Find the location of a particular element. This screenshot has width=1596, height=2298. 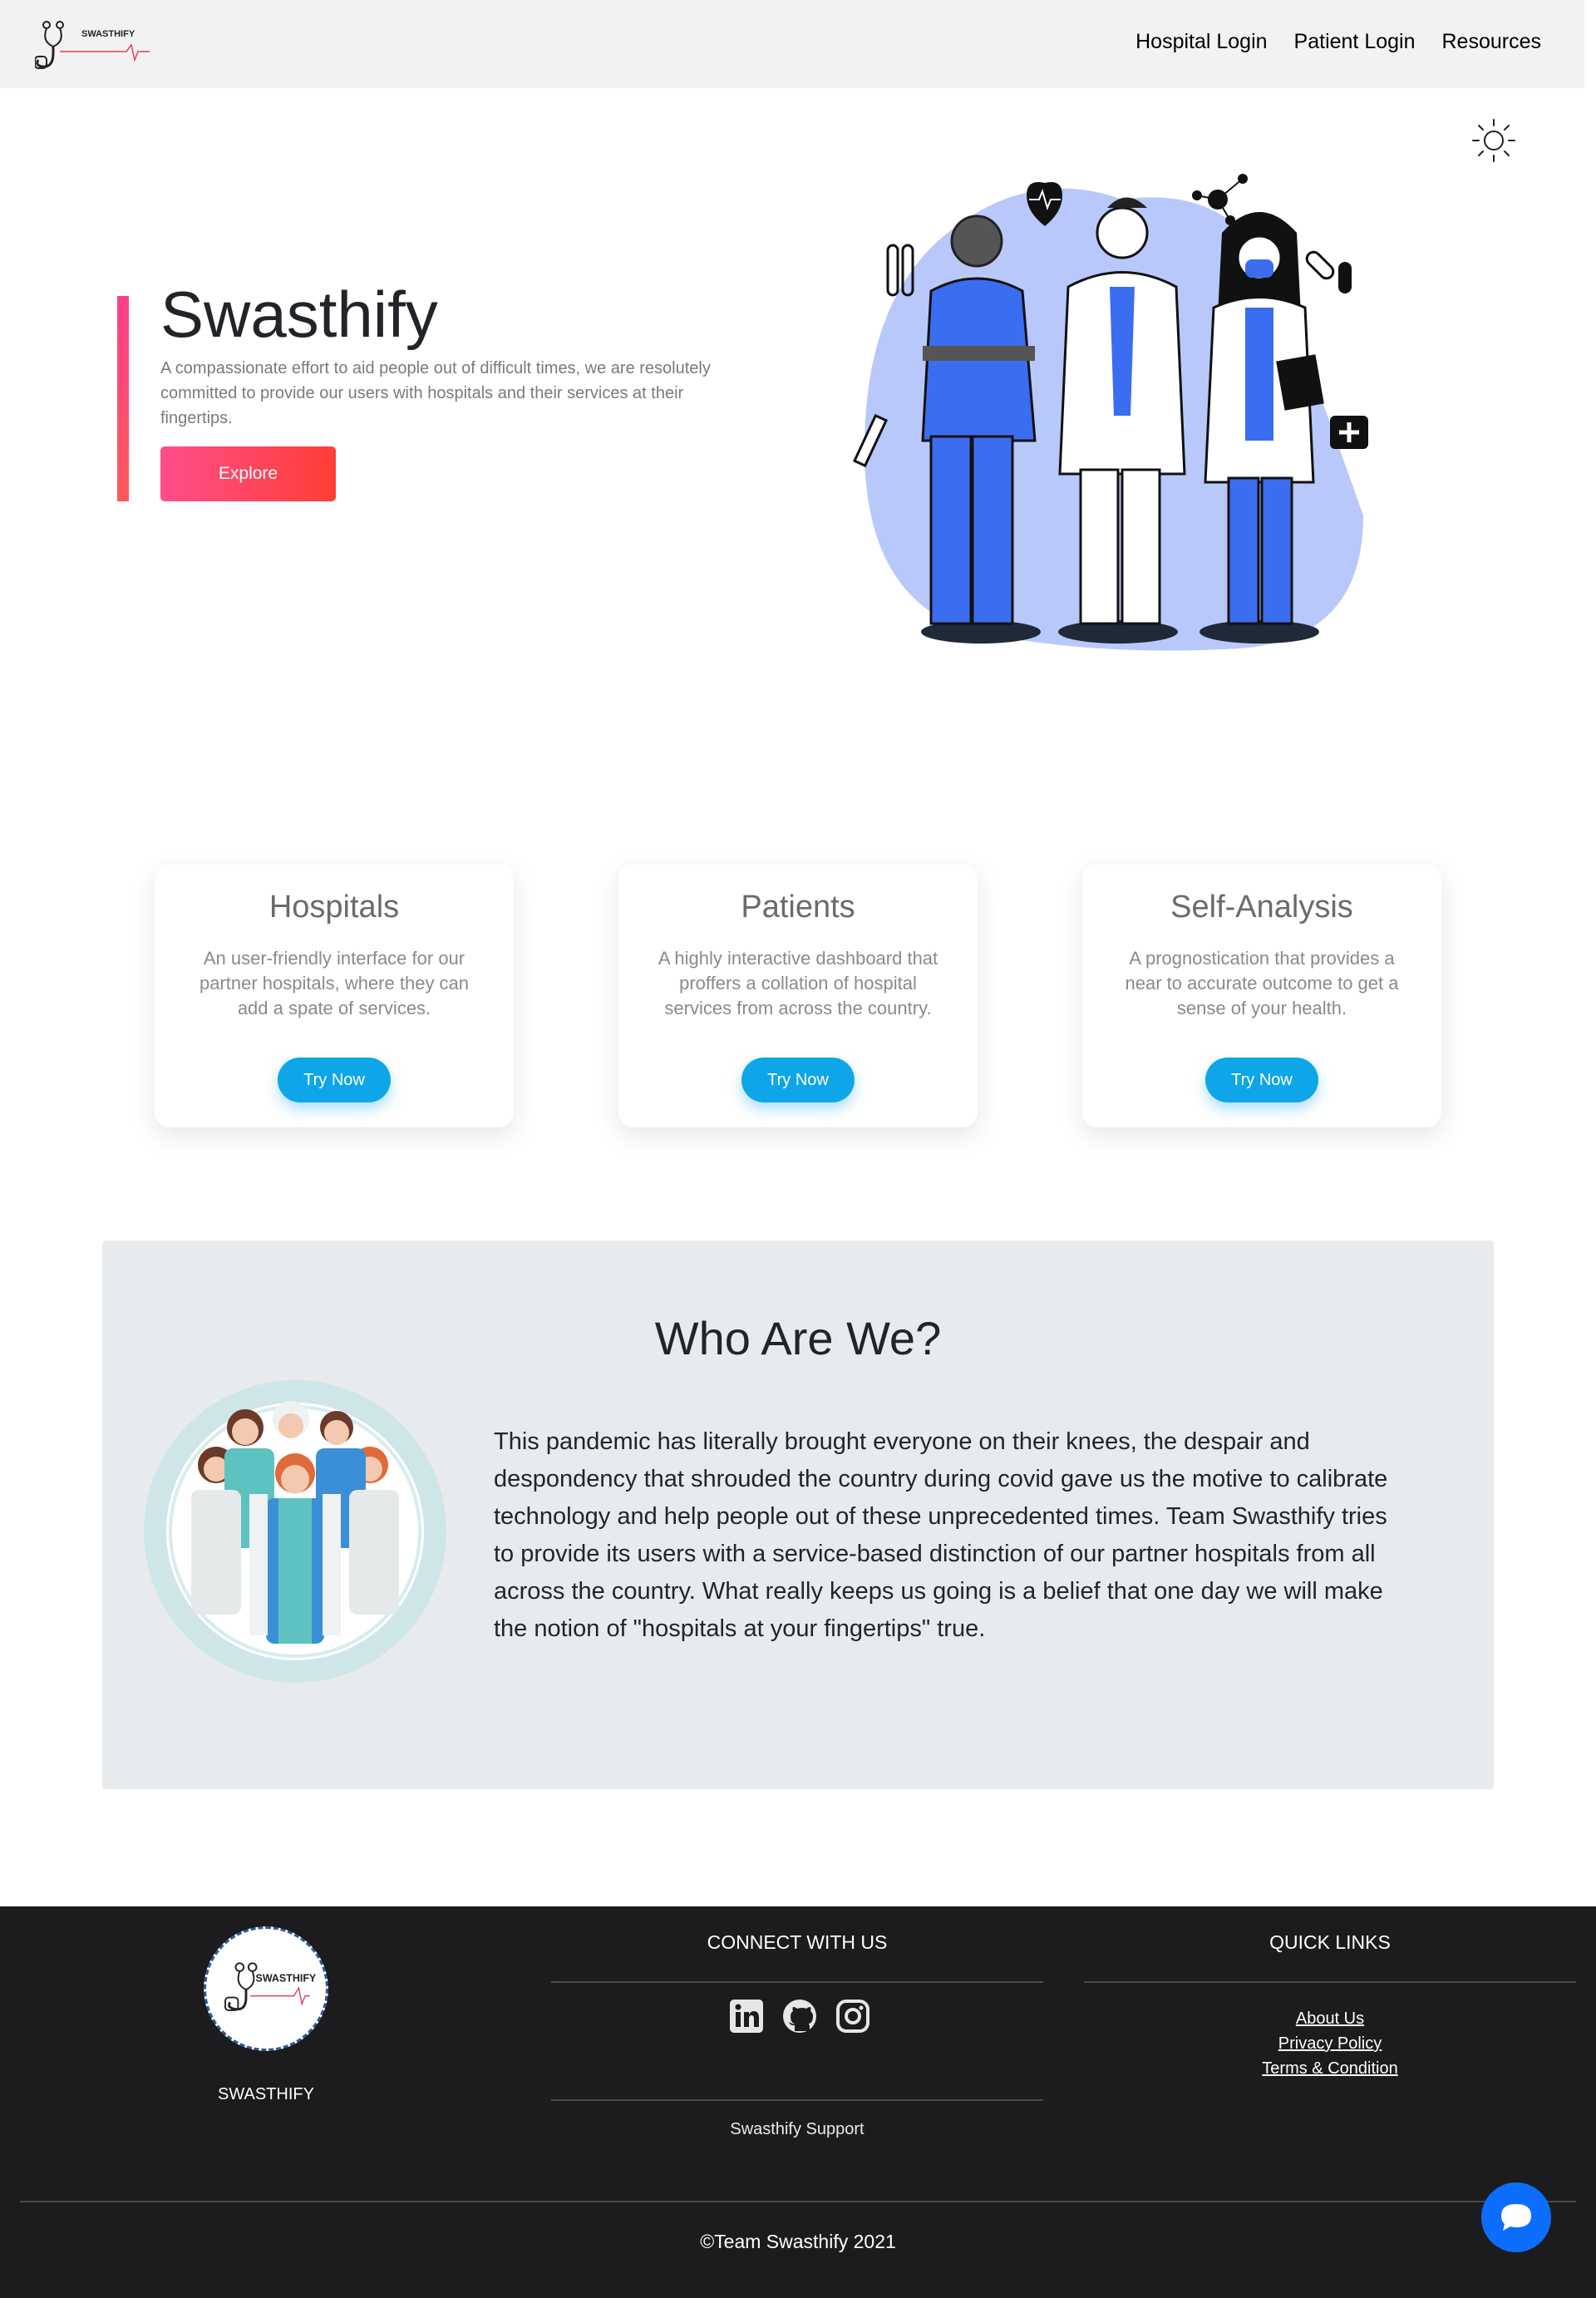

quick-links-title: QUICK LINKS is located at coordinates (1330, 1942).